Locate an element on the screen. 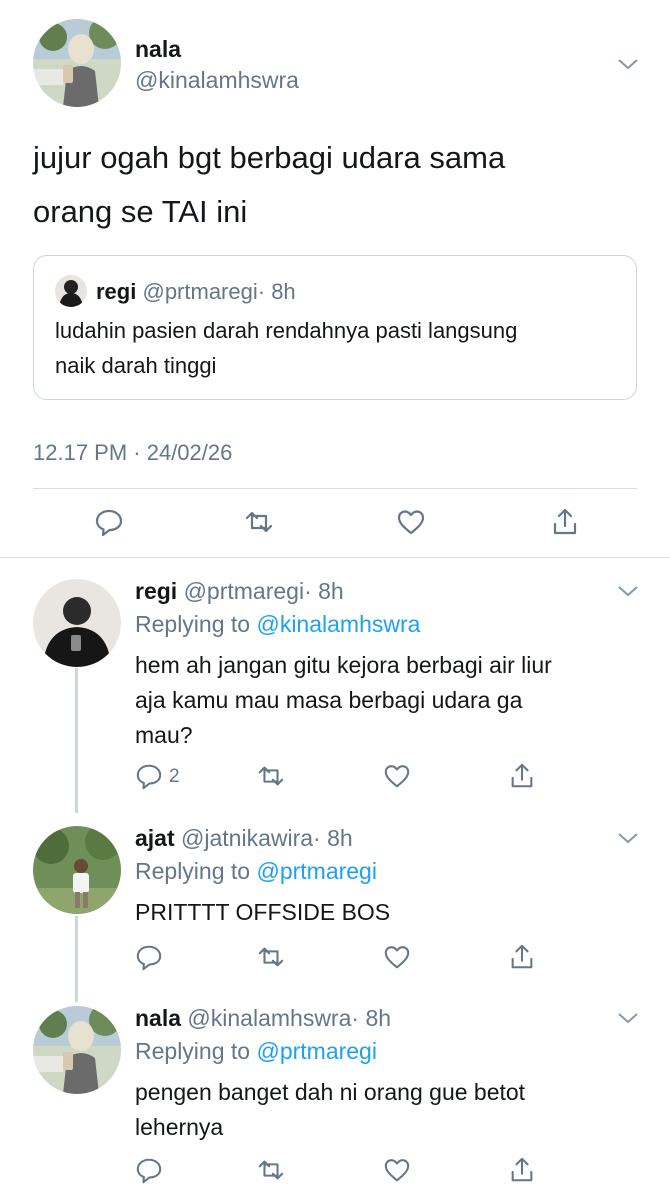  quoted-avatar is located at coordinates (71, 291).